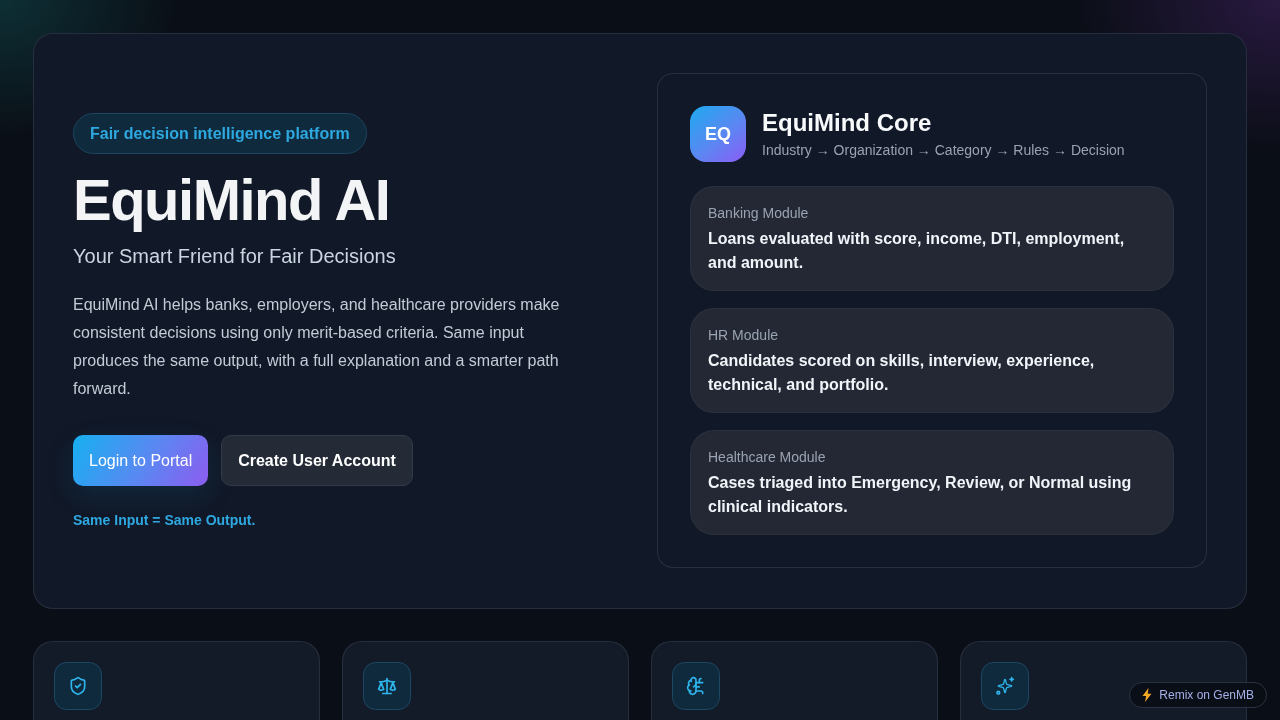  Describe the element at coordinates (220, 133) in the screenshot. I see `tagline-pill: Fair decision intelligence platform` at that location.